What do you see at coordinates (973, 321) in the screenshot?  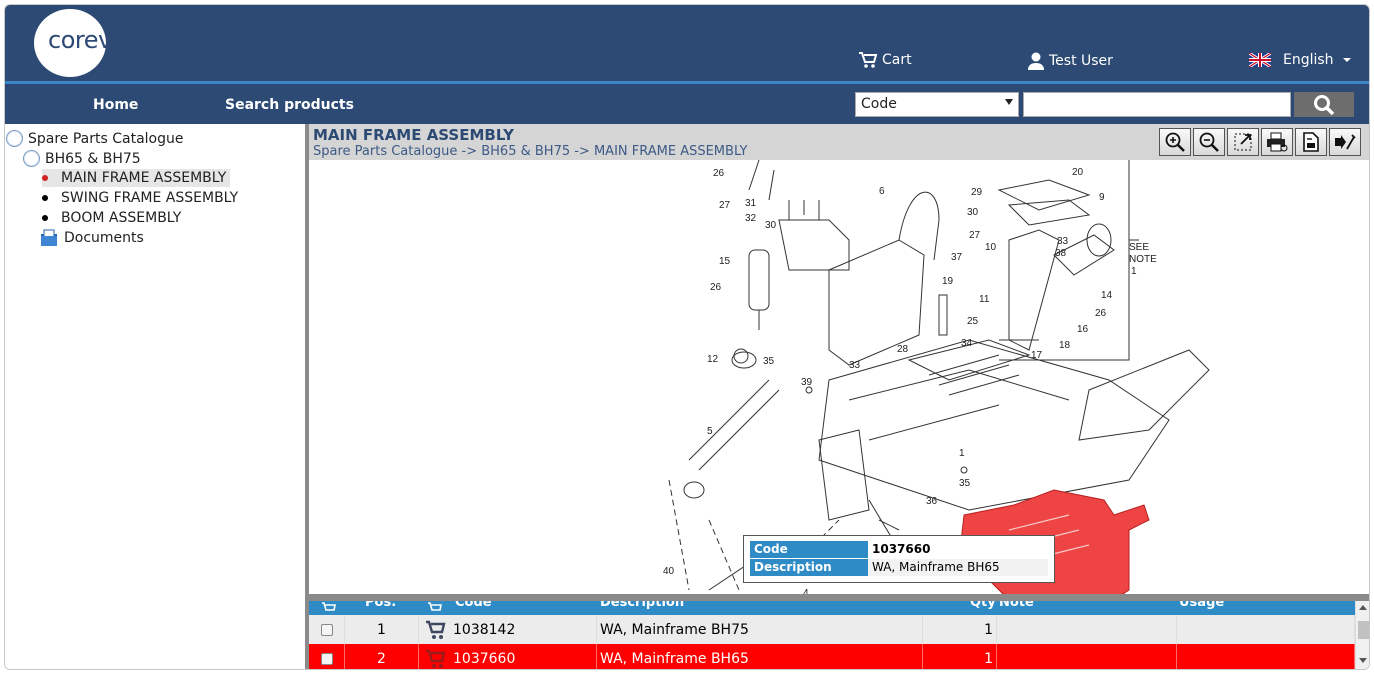 I see `callout-label: 25` at bounding box center [973, 321].